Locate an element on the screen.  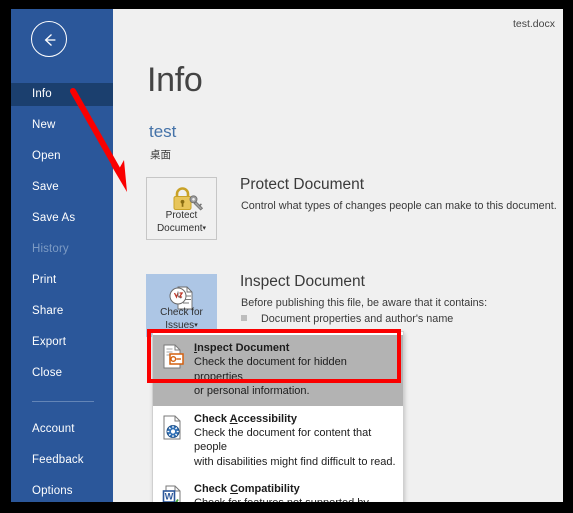
sidebar-item-label: New is located at coordinates (44, 125).